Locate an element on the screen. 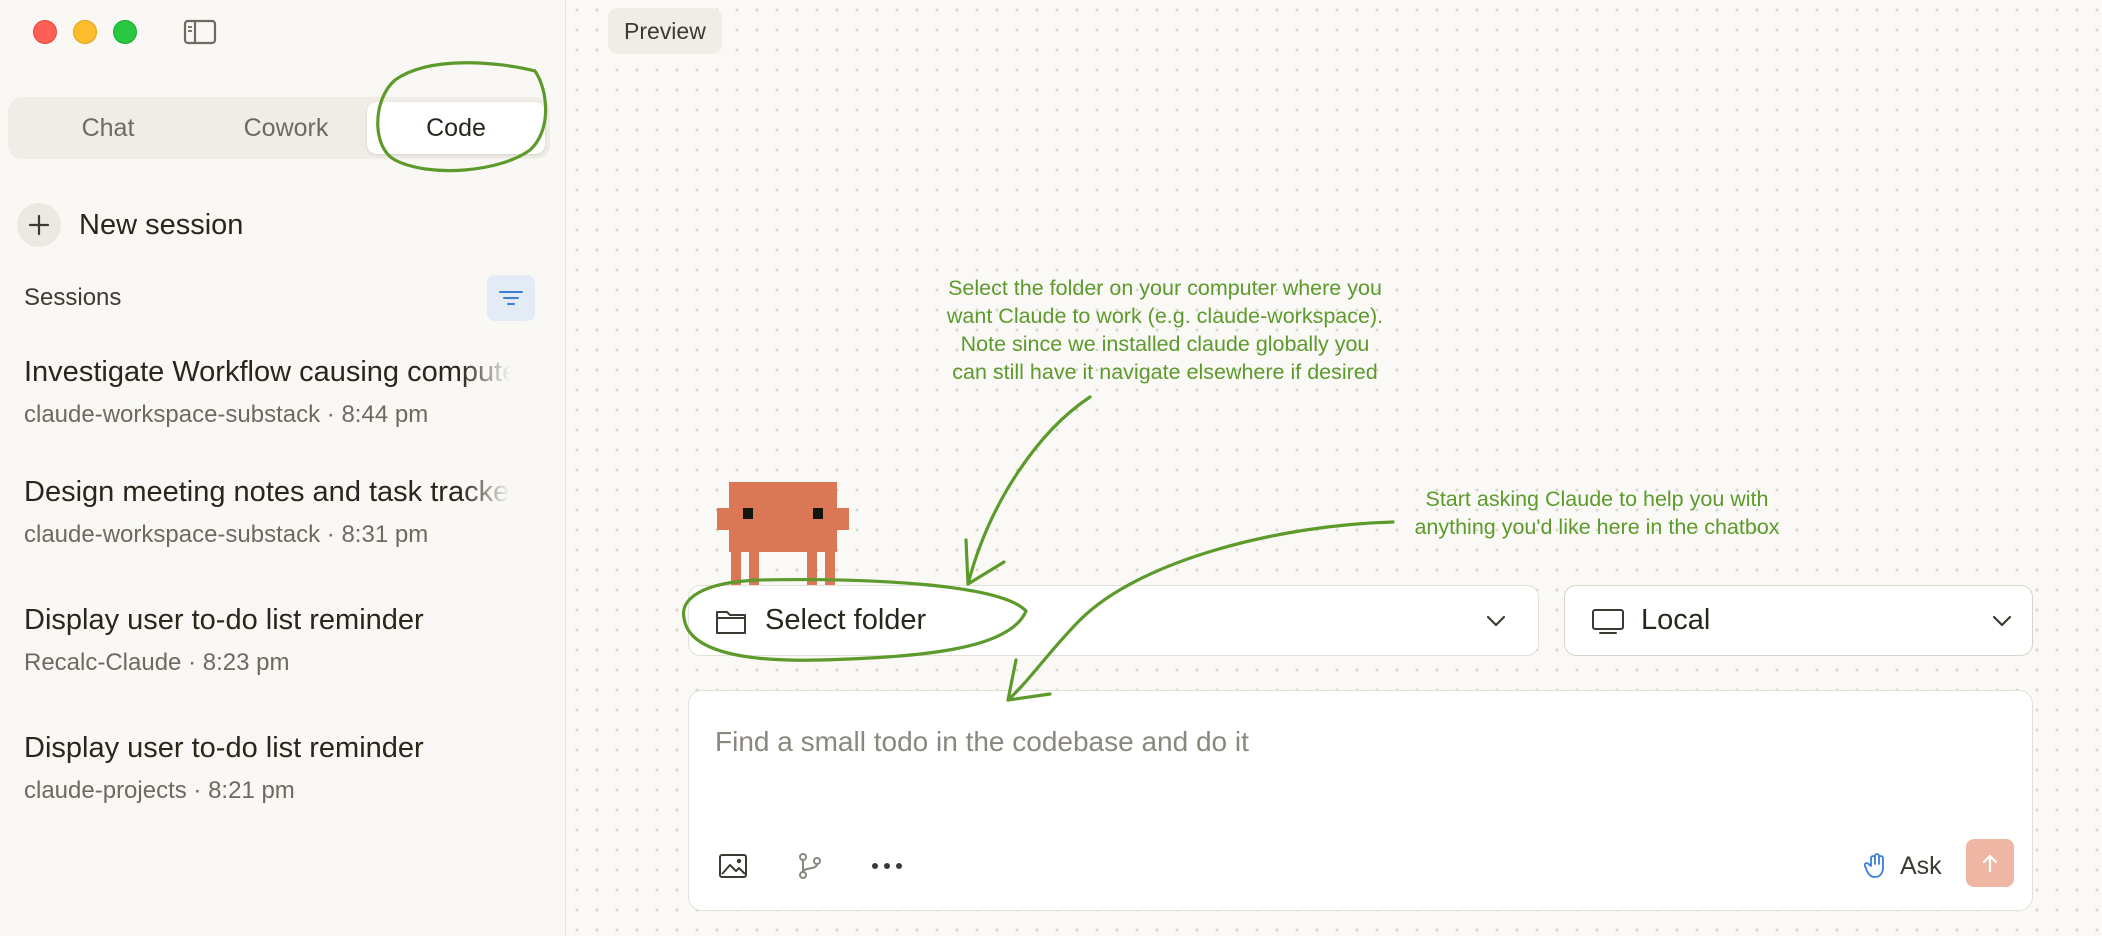 The height and width of the screenshot is (936, 2102). close-icon is located at coordinates (45, 32).